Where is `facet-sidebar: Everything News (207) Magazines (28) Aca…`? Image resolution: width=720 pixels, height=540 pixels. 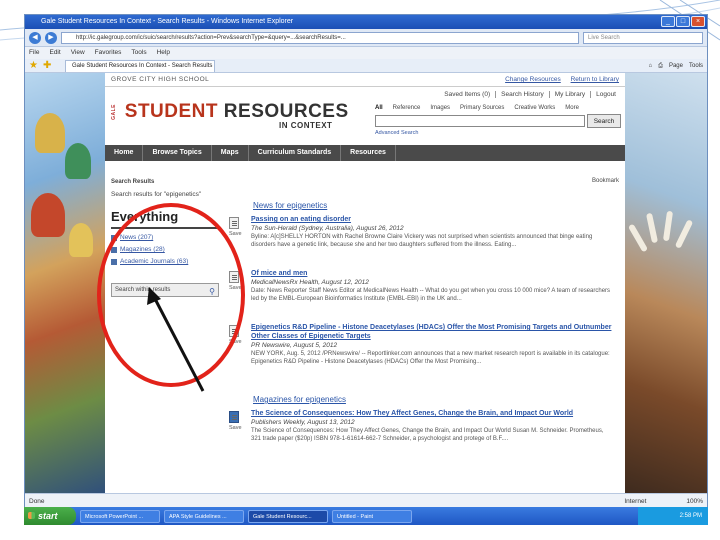 facet-sidebar: Everything News (207) Magazines (28) Aca… is located at coordinates (165, 253).